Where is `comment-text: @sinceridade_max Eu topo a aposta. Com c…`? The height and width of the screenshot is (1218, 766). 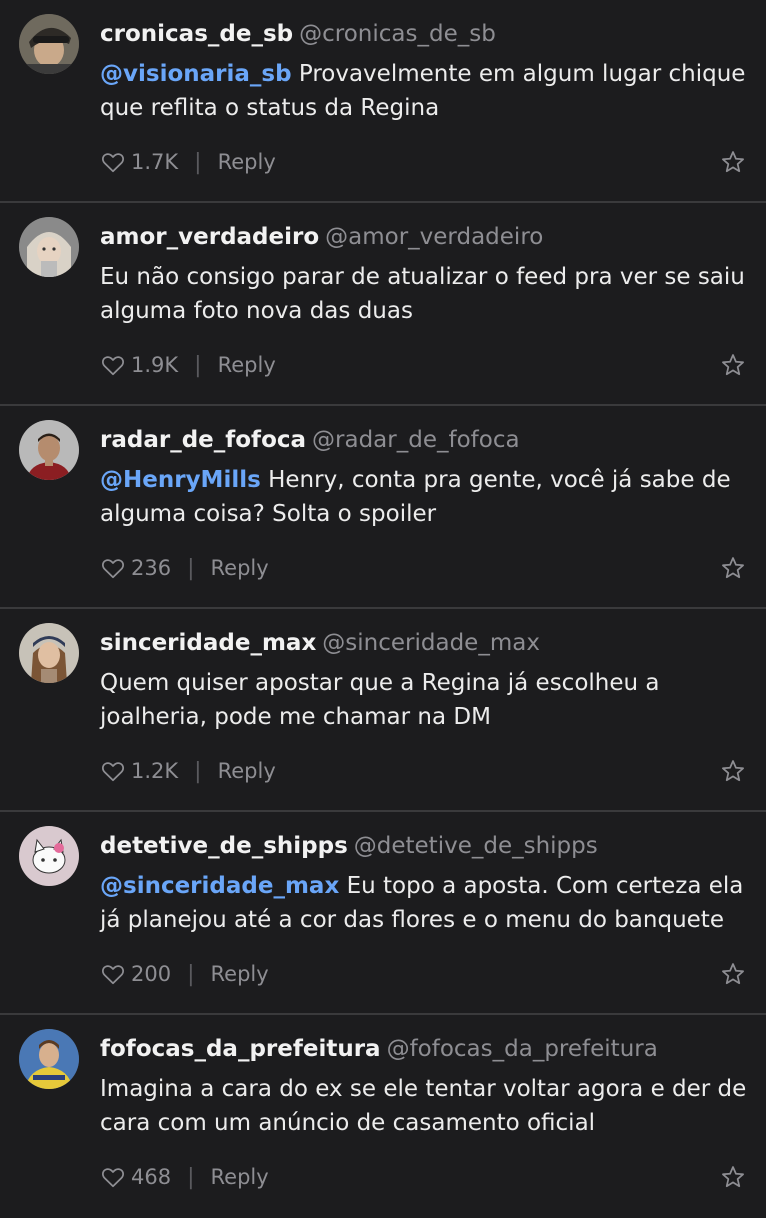
comment-text: @sinceridade_max Eu topo a aposta. Com c… is located at coordinates (424, 903).